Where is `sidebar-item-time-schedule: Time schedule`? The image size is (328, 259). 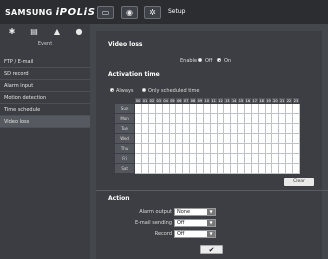
sidebar-item-time-schedule: Time schedule is located at coordinates (45, 110).